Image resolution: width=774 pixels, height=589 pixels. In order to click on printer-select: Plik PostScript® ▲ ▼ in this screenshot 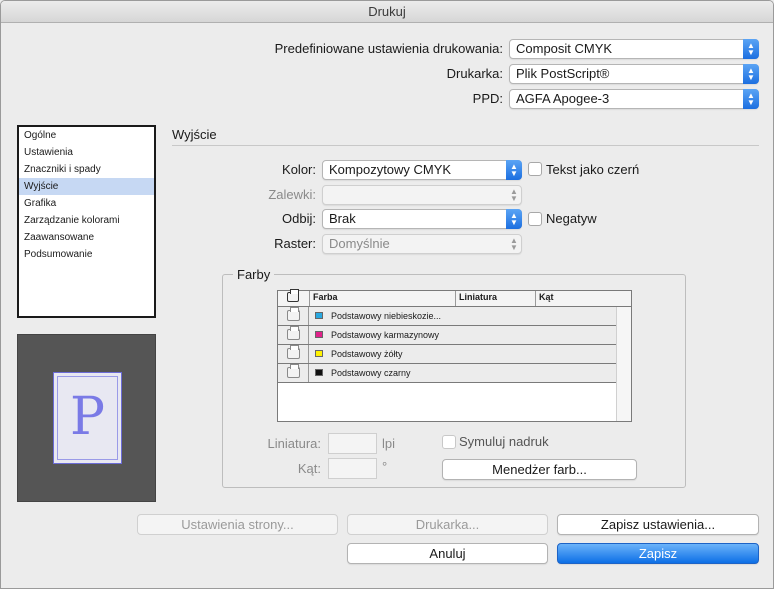, I will do `click(634, 74)`.